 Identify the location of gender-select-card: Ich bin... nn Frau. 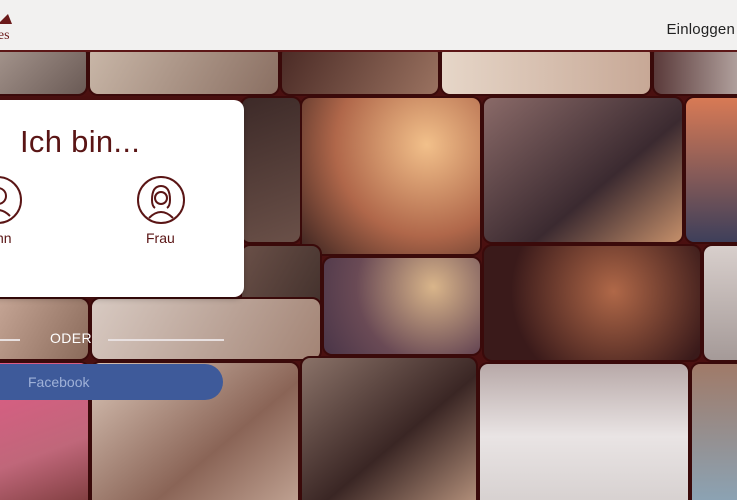
(122, 198).